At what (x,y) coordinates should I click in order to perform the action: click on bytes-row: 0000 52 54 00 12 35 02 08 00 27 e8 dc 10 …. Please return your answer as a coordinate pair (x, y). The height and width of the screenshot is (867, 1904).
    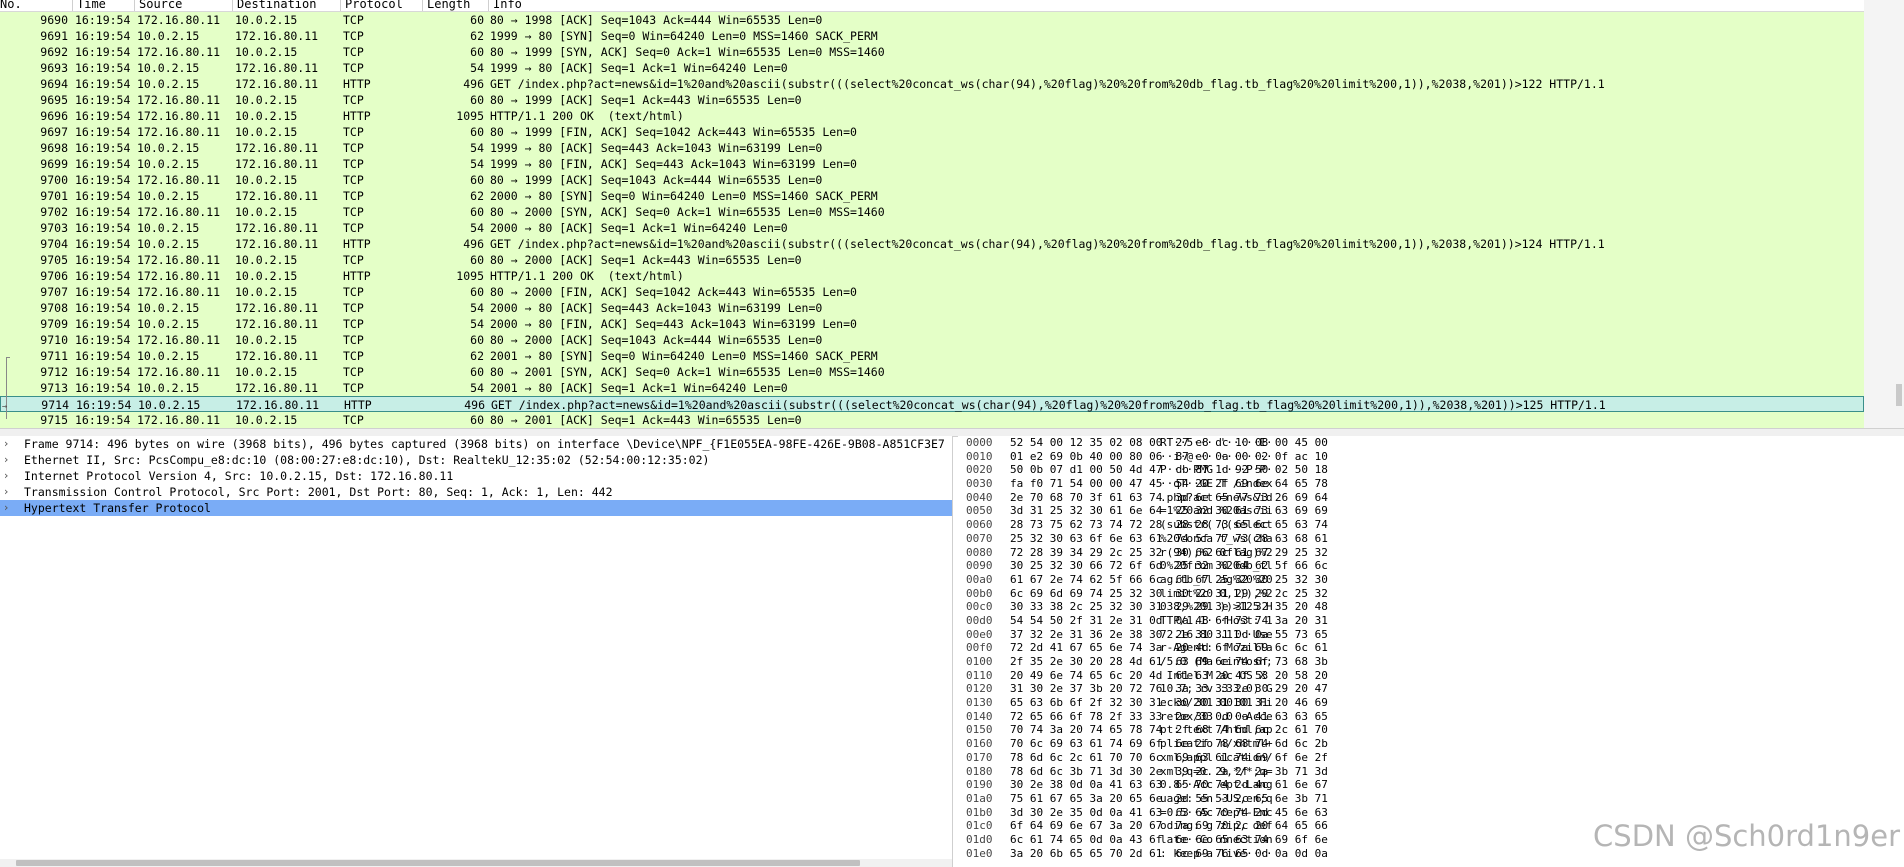
    Looking at the image, I should click on (1431, 443).